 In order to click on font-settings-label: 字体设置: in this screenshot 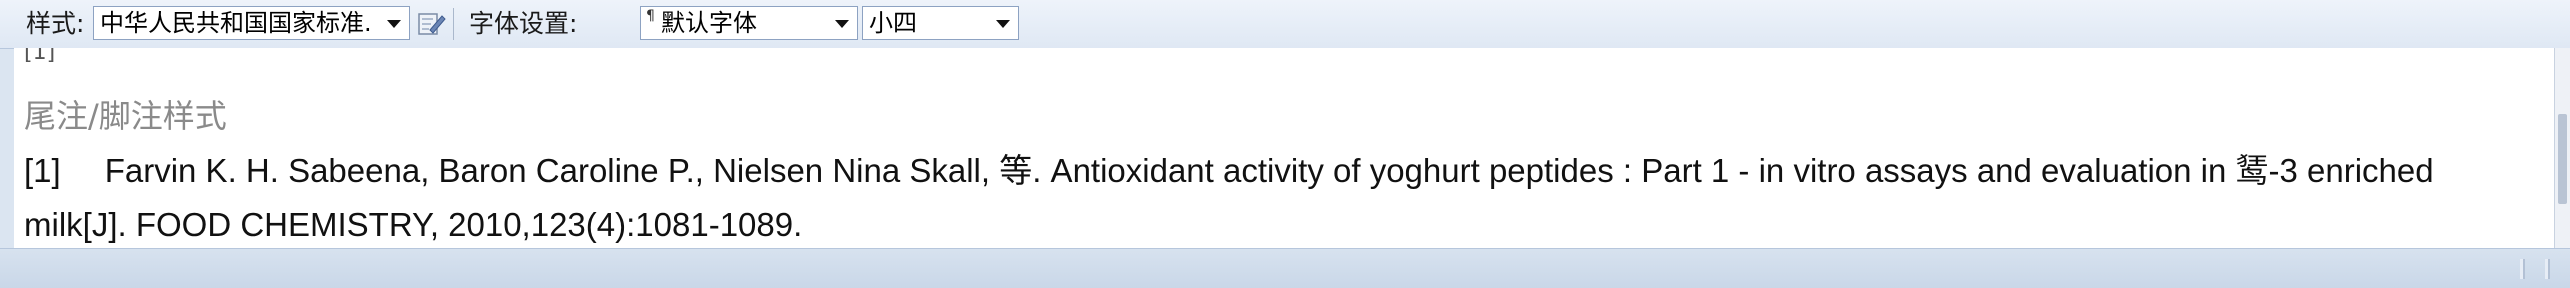, I will do `click(523, 23)`.